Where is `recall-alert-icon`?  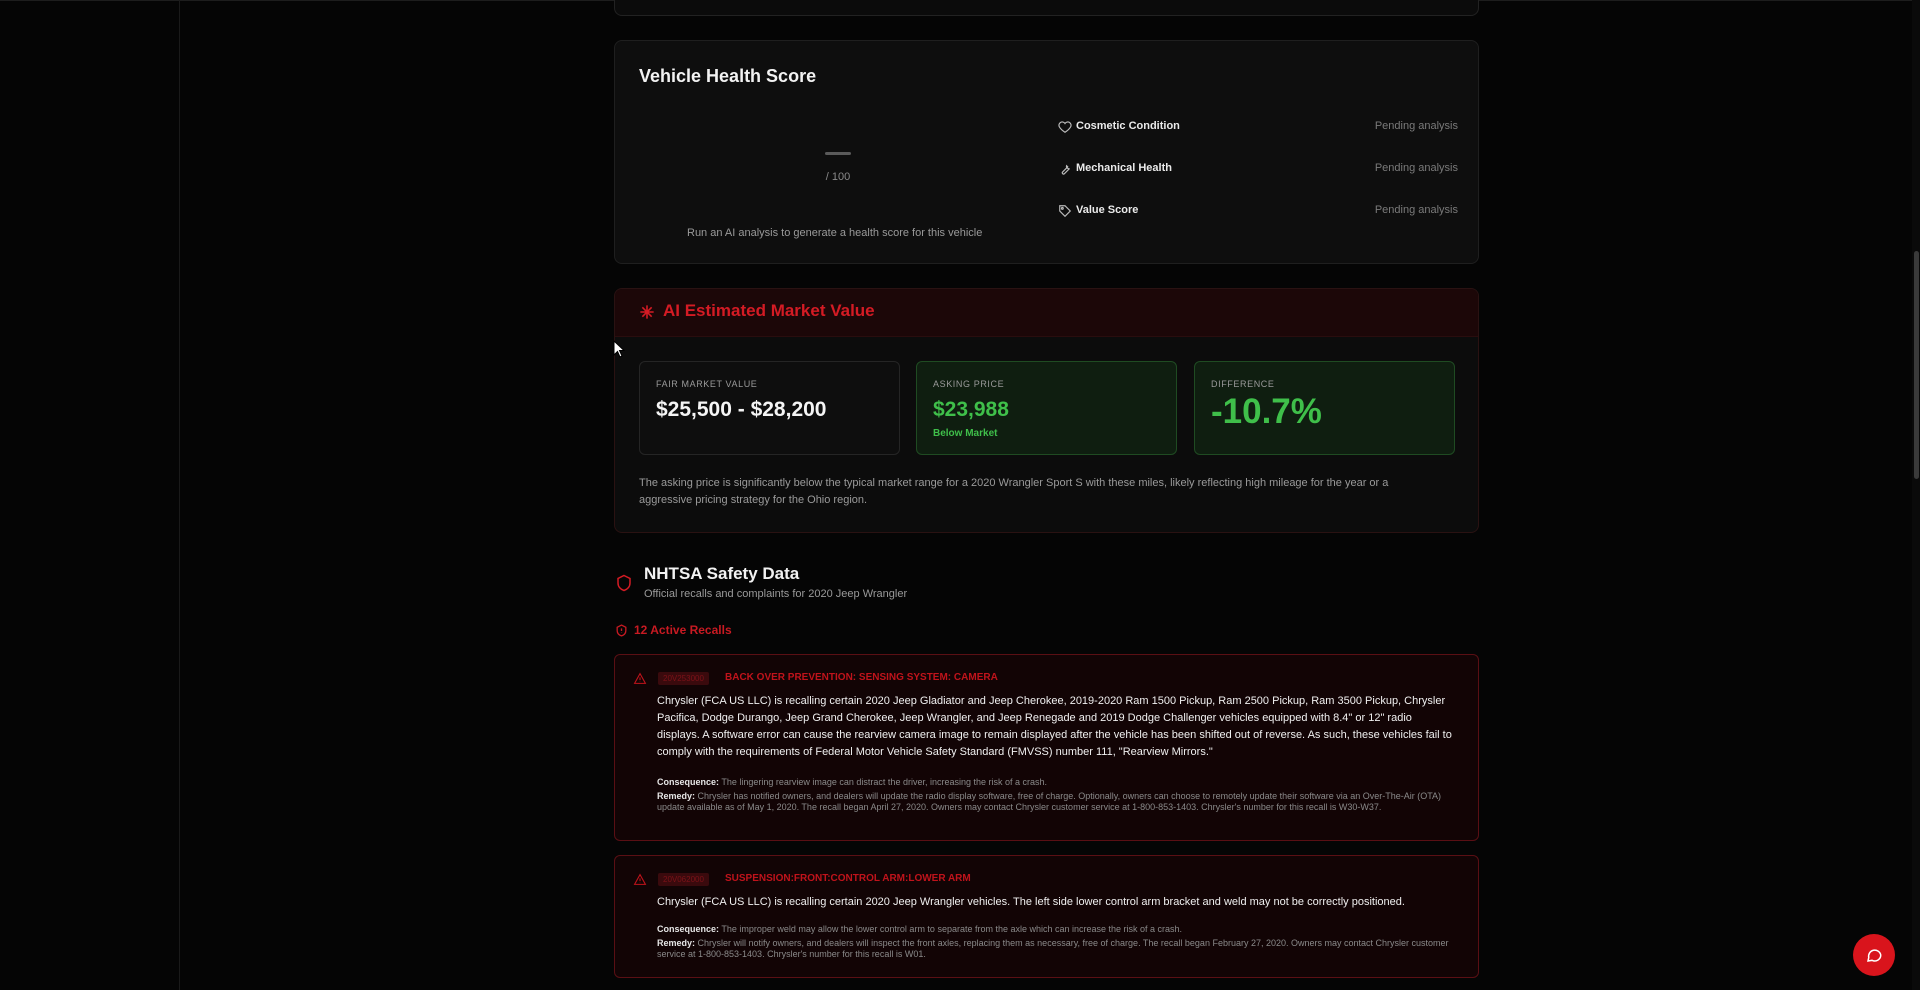
recall-alert-icon is located at coordinates (621, 630).